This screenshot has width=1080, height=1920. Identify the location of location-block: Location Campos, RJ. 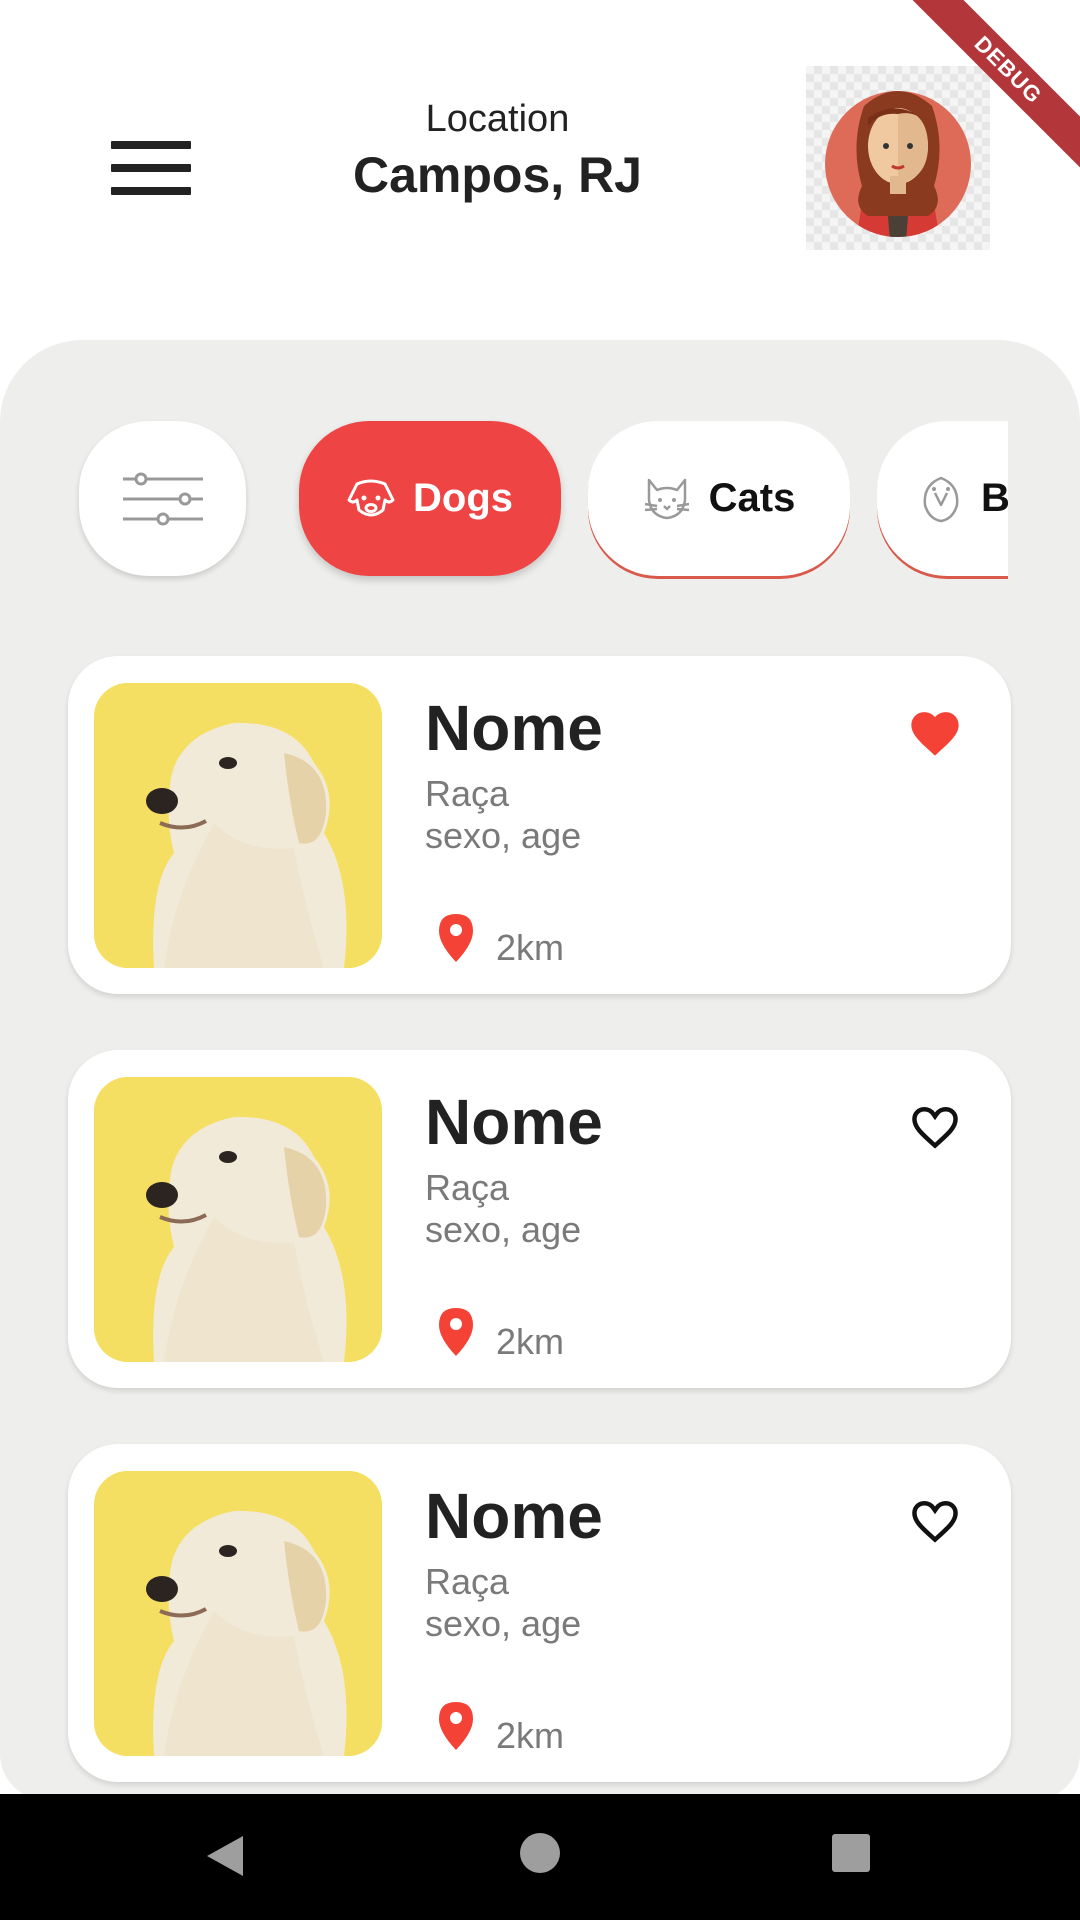
(497, 150).